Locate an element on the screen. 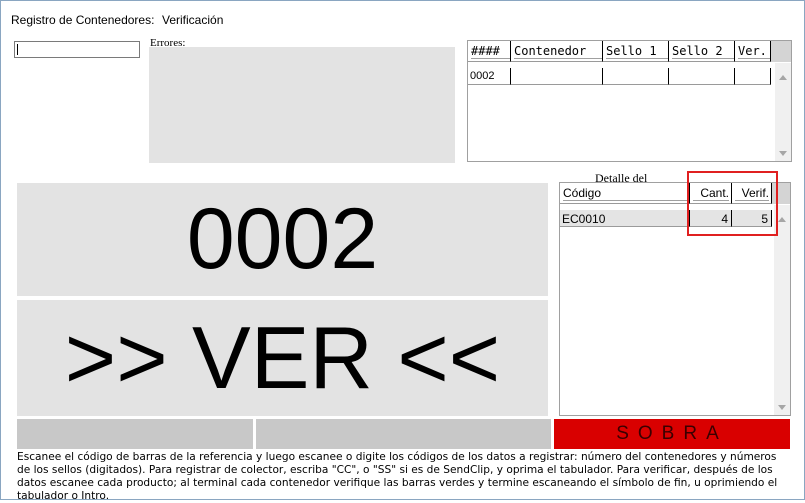  column-header-sello2: Sello 2 is located at coordinates (702, 51).